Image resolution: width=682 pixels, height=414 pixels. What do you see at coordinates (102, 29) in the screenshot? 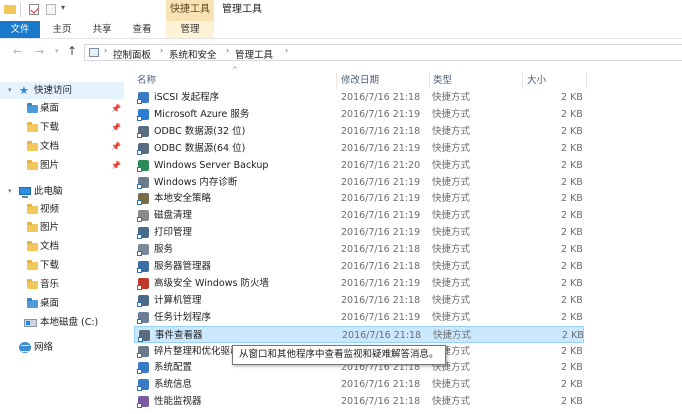
I see `tab-share: 共享` at bounding box center [102, 29].